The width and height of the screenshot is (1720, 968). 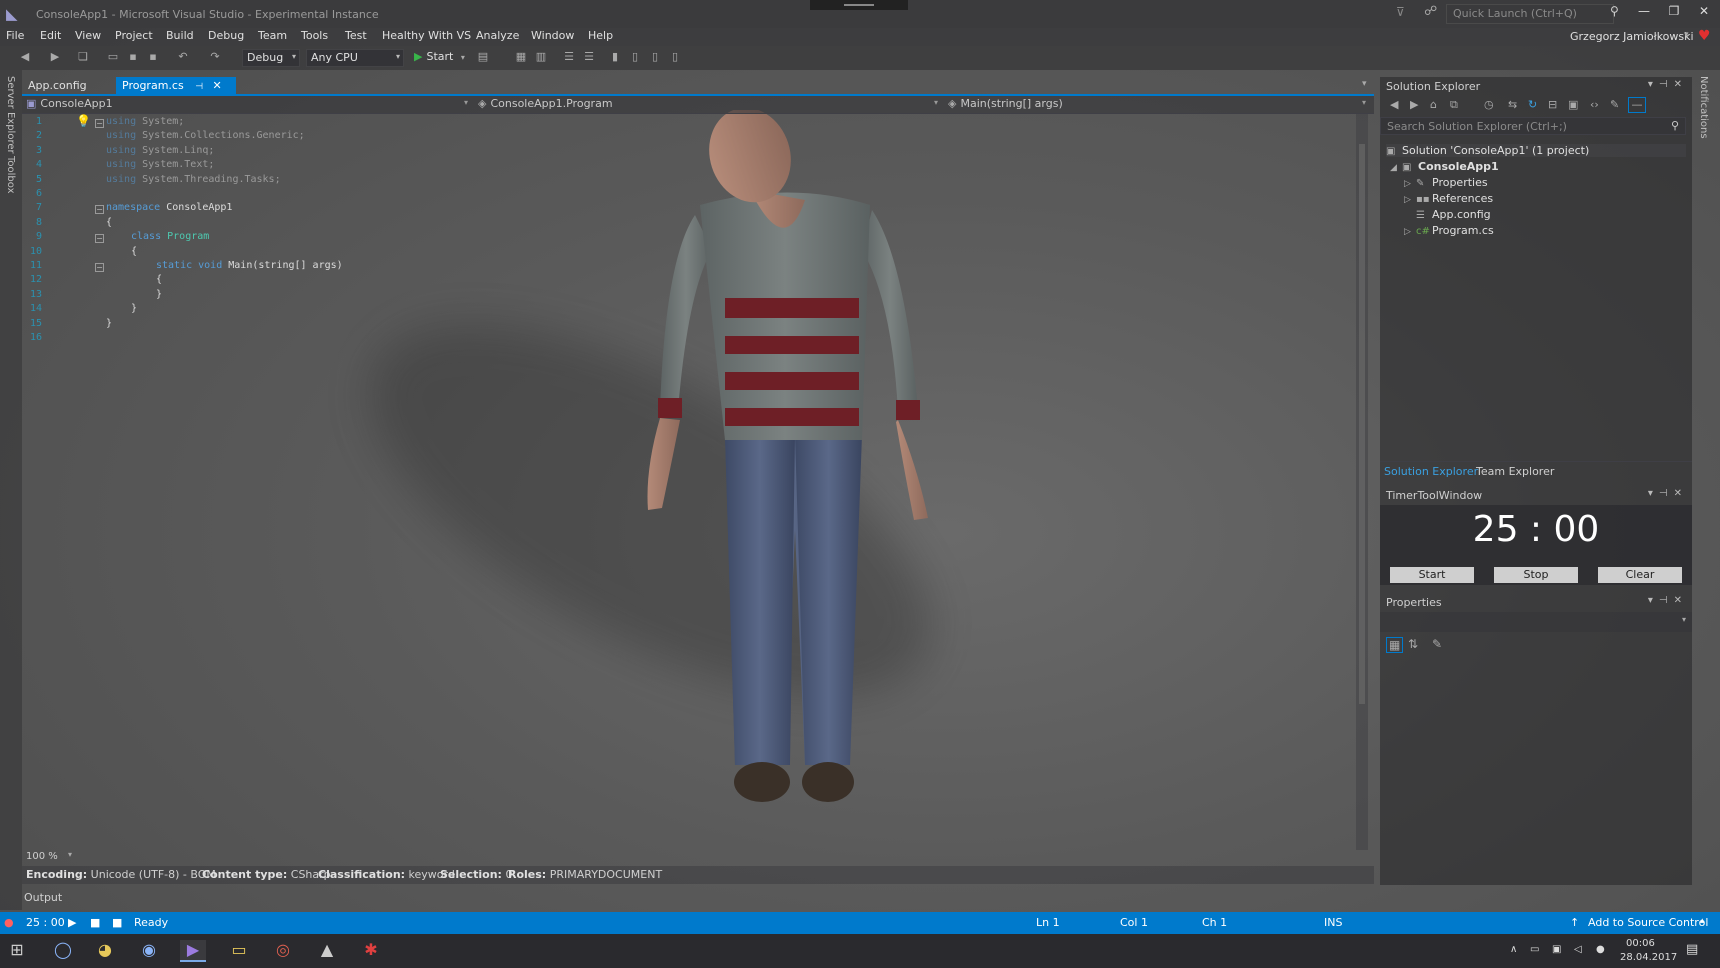 I want to click on navigate-forward-icon: ▶, so click(x=55, y=57).